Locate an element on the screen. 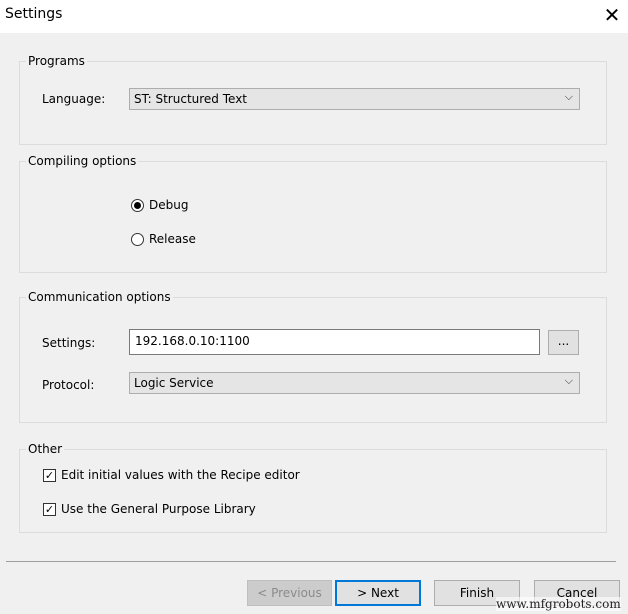 This screenshot has height=614, width=628. protocol-label: Protocol: is located at coordinates (68, 385).